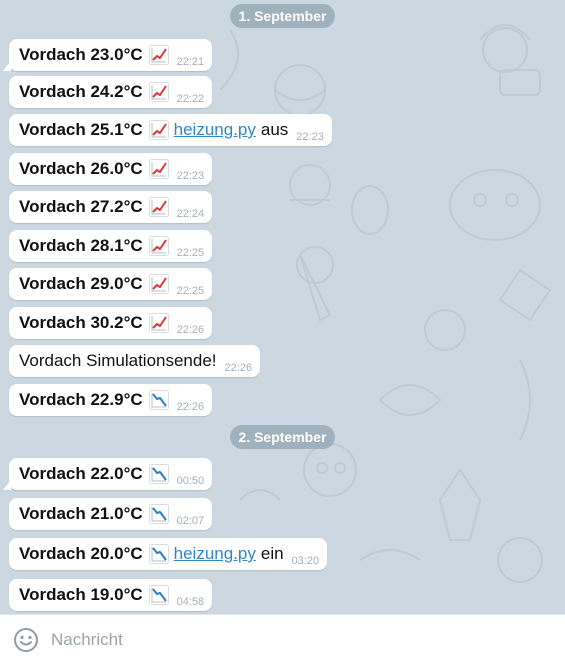 This screenshot has height=664, width=565. I want to click on message-bubble: Vordach 25.1°C heizung.py aus 22:23, so click(170, 130).